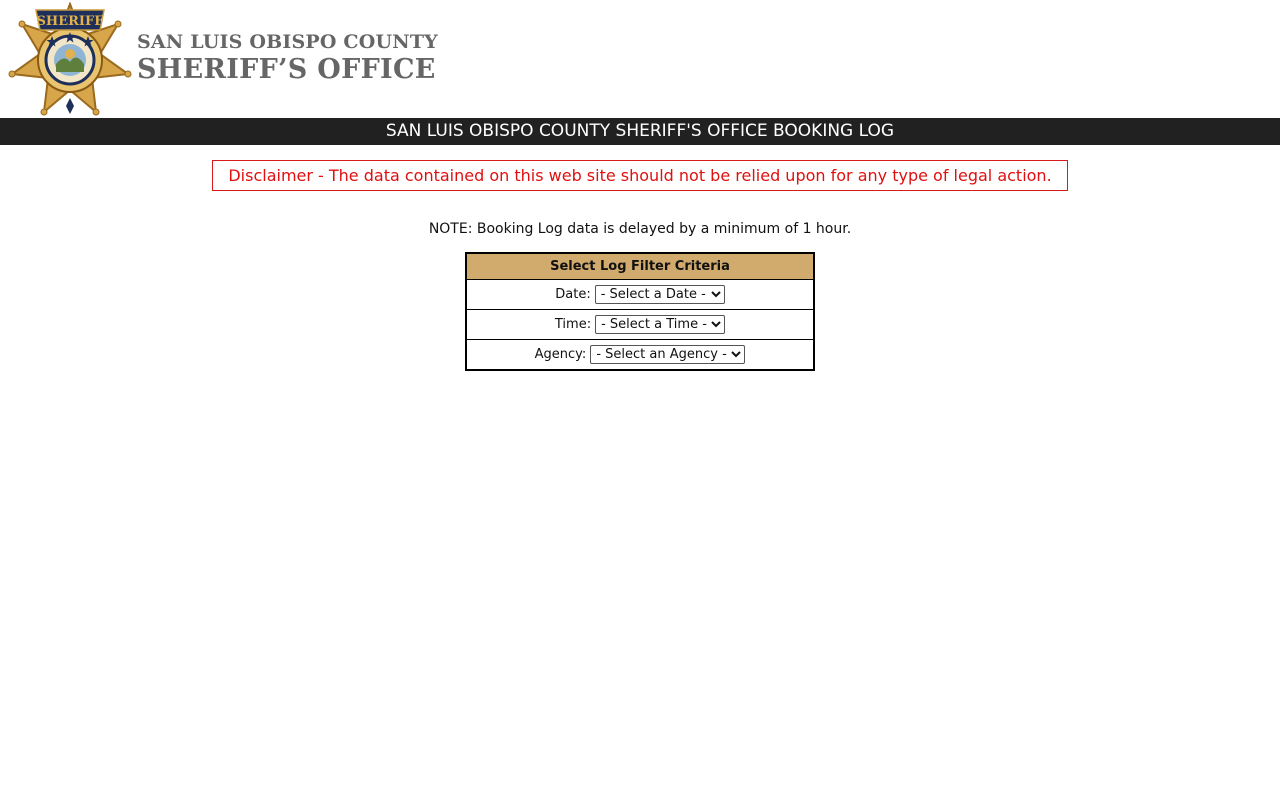 The width and height of the screenshot is (1280, 800). I want to click on sheriff-star-badge-icon: SHERIFF, so click(70, 59).